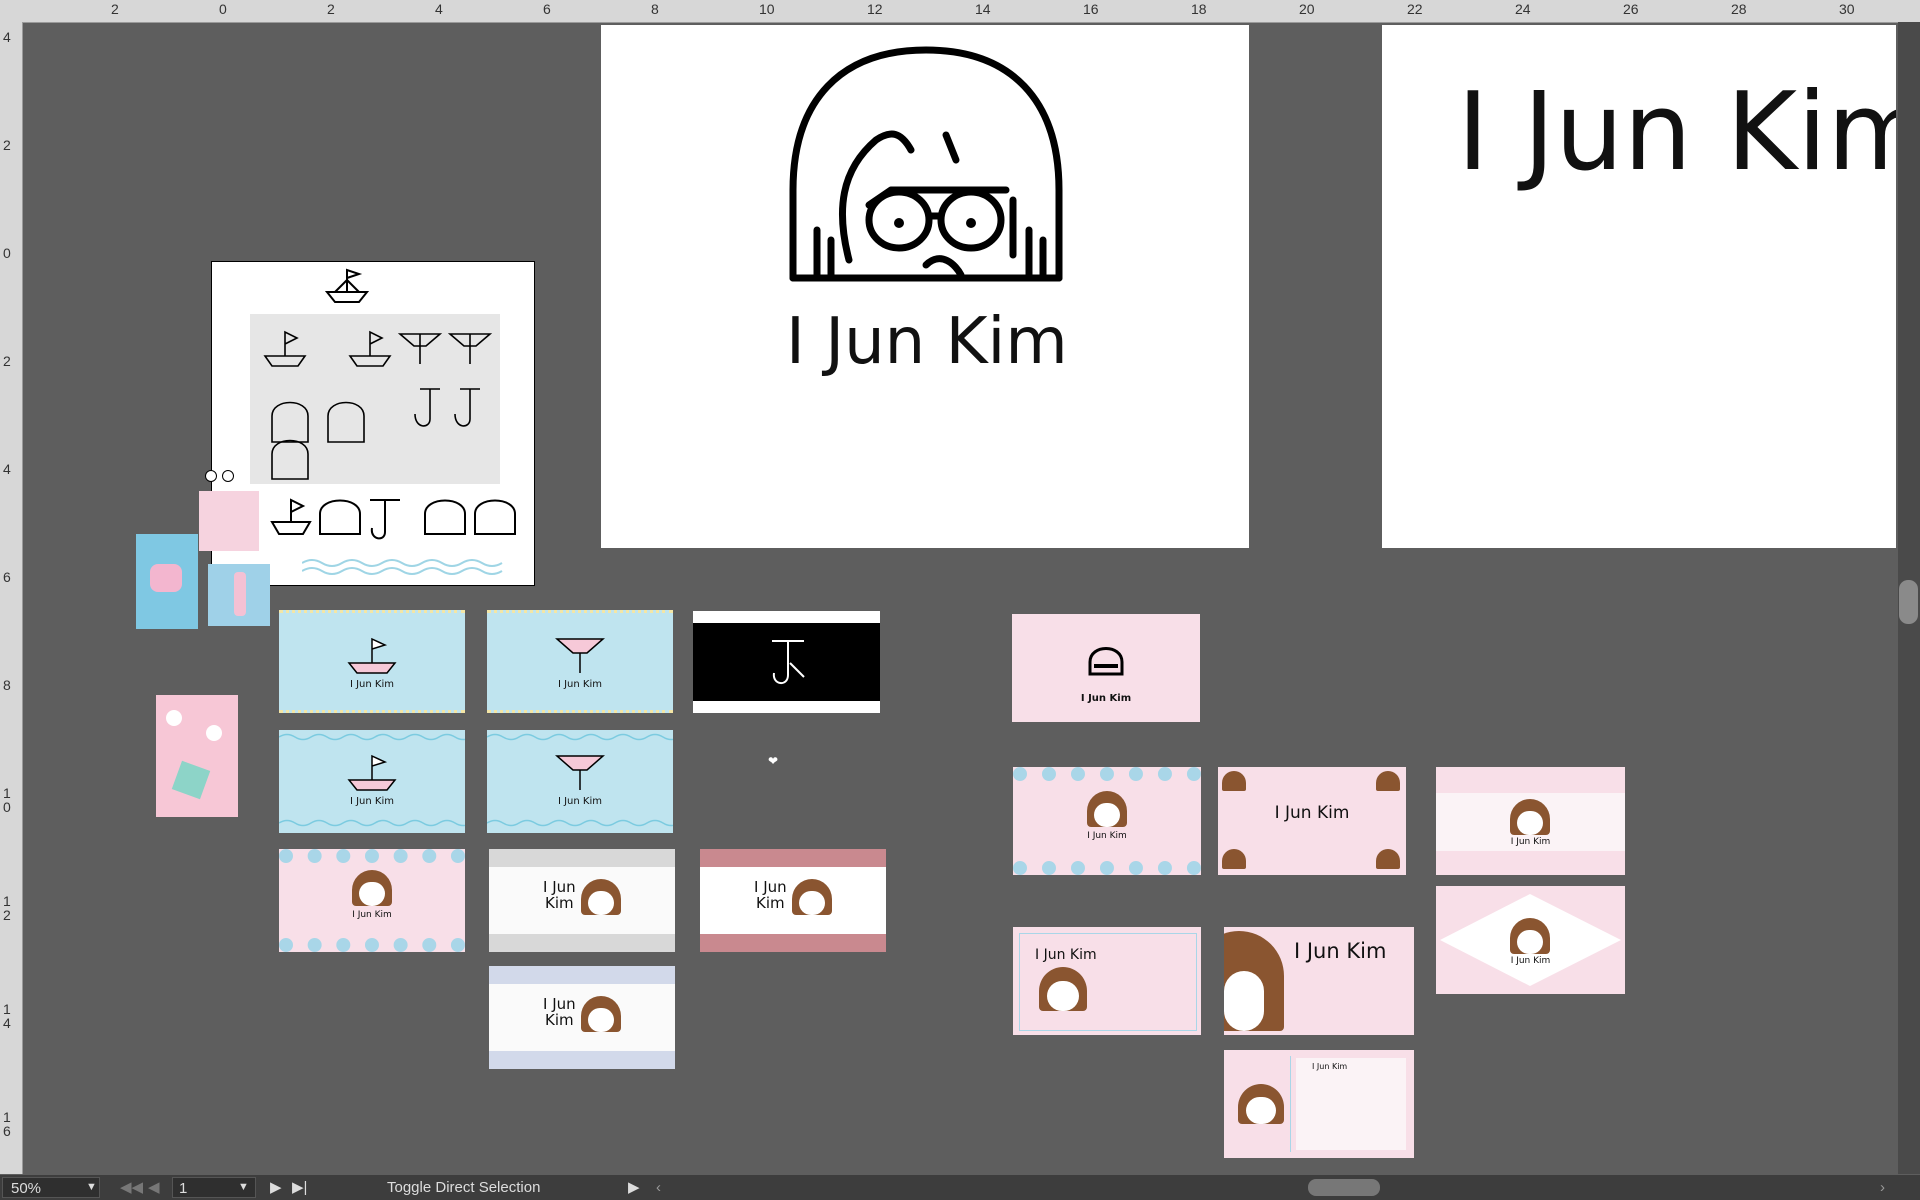 The height and width of the screenshot is (1200, 1920). I want to click on heart-icon: ❤, so click(773, 761).